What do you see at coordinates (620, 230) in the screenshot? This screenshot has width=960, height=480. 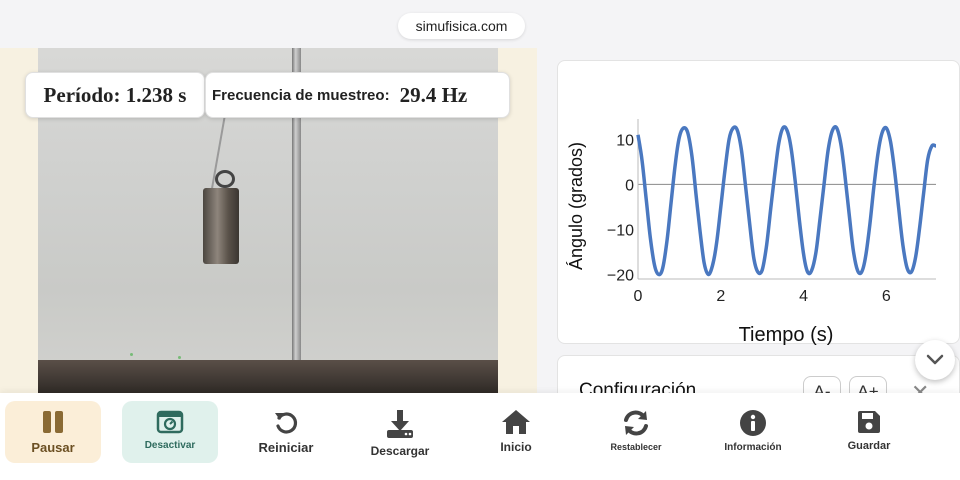 I see `y-tick-label: −10` at bounding box center [620, 230].